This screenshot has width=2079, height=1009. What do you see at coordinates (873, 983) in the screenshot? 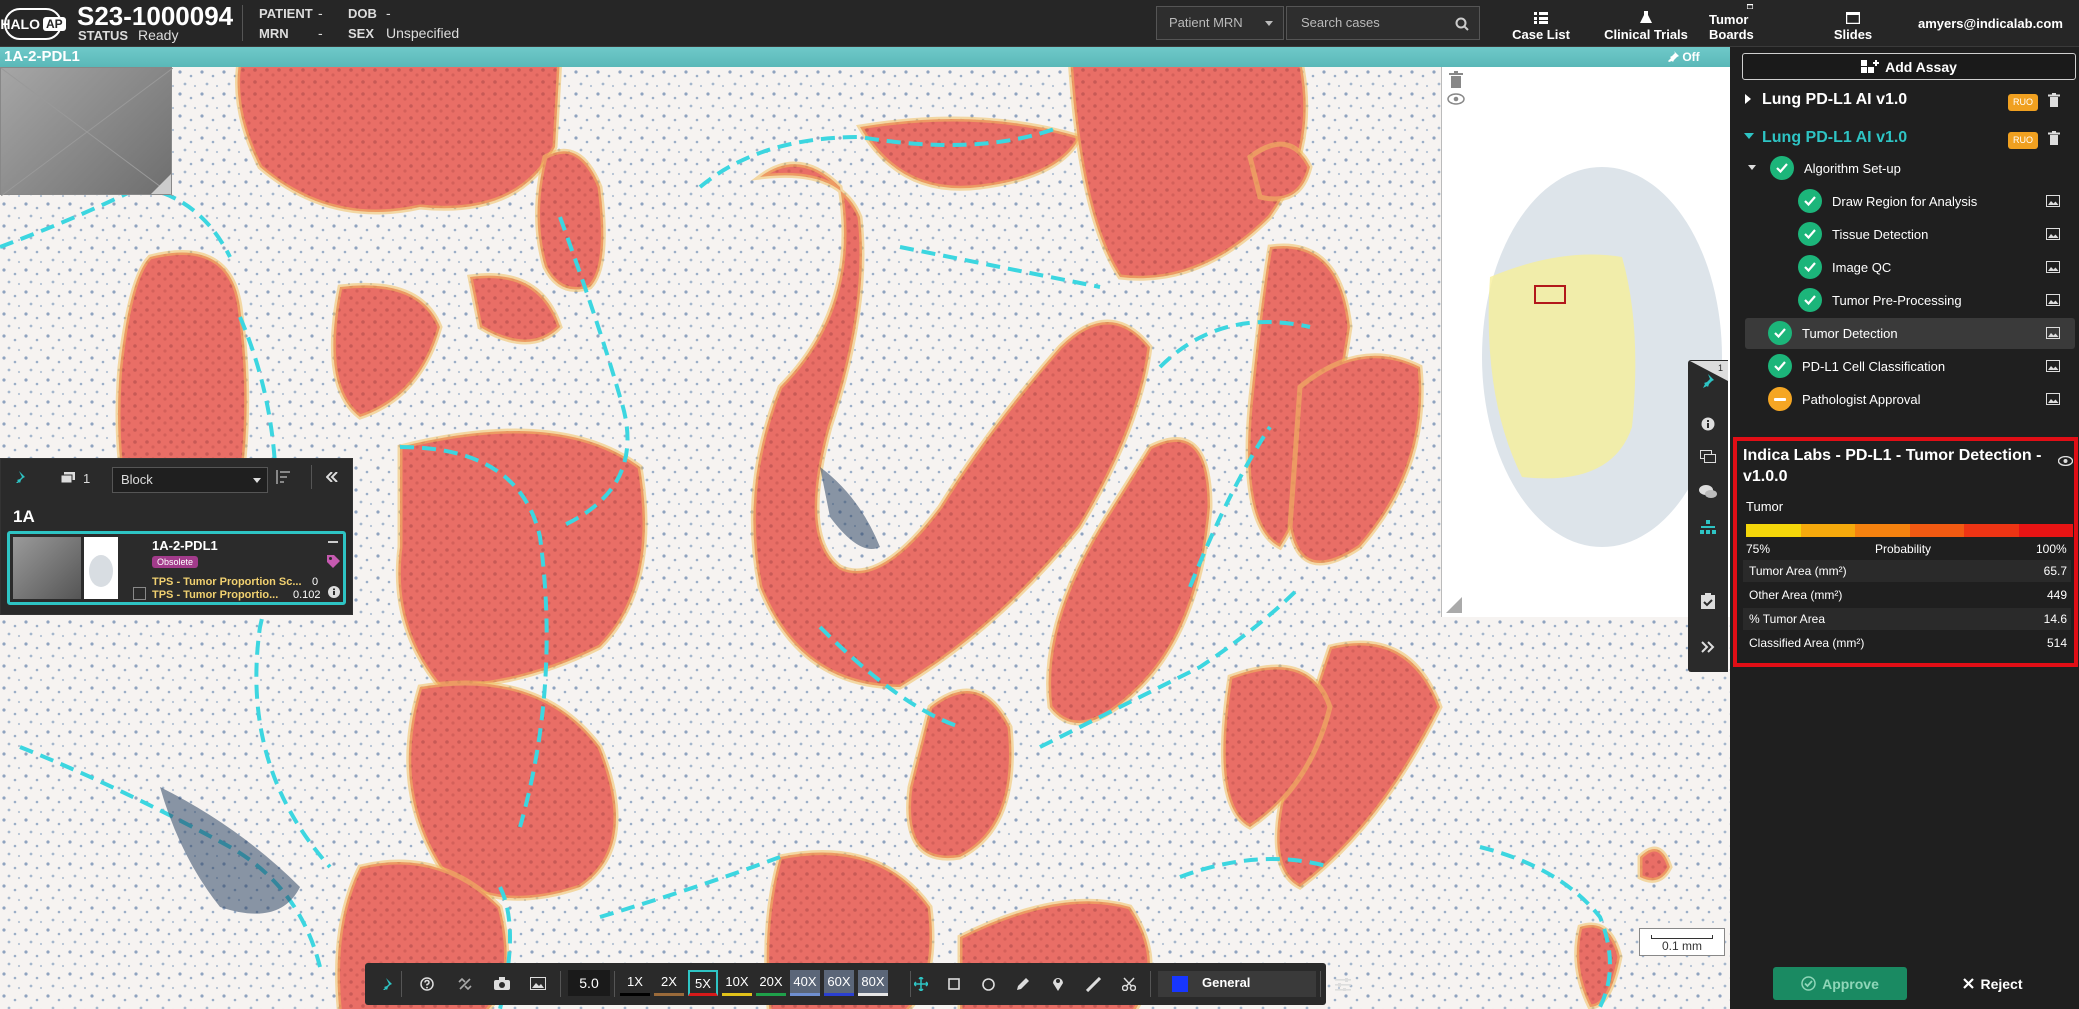
I see `zoom-80x-button: 80X` at bounding box center [873, 983].